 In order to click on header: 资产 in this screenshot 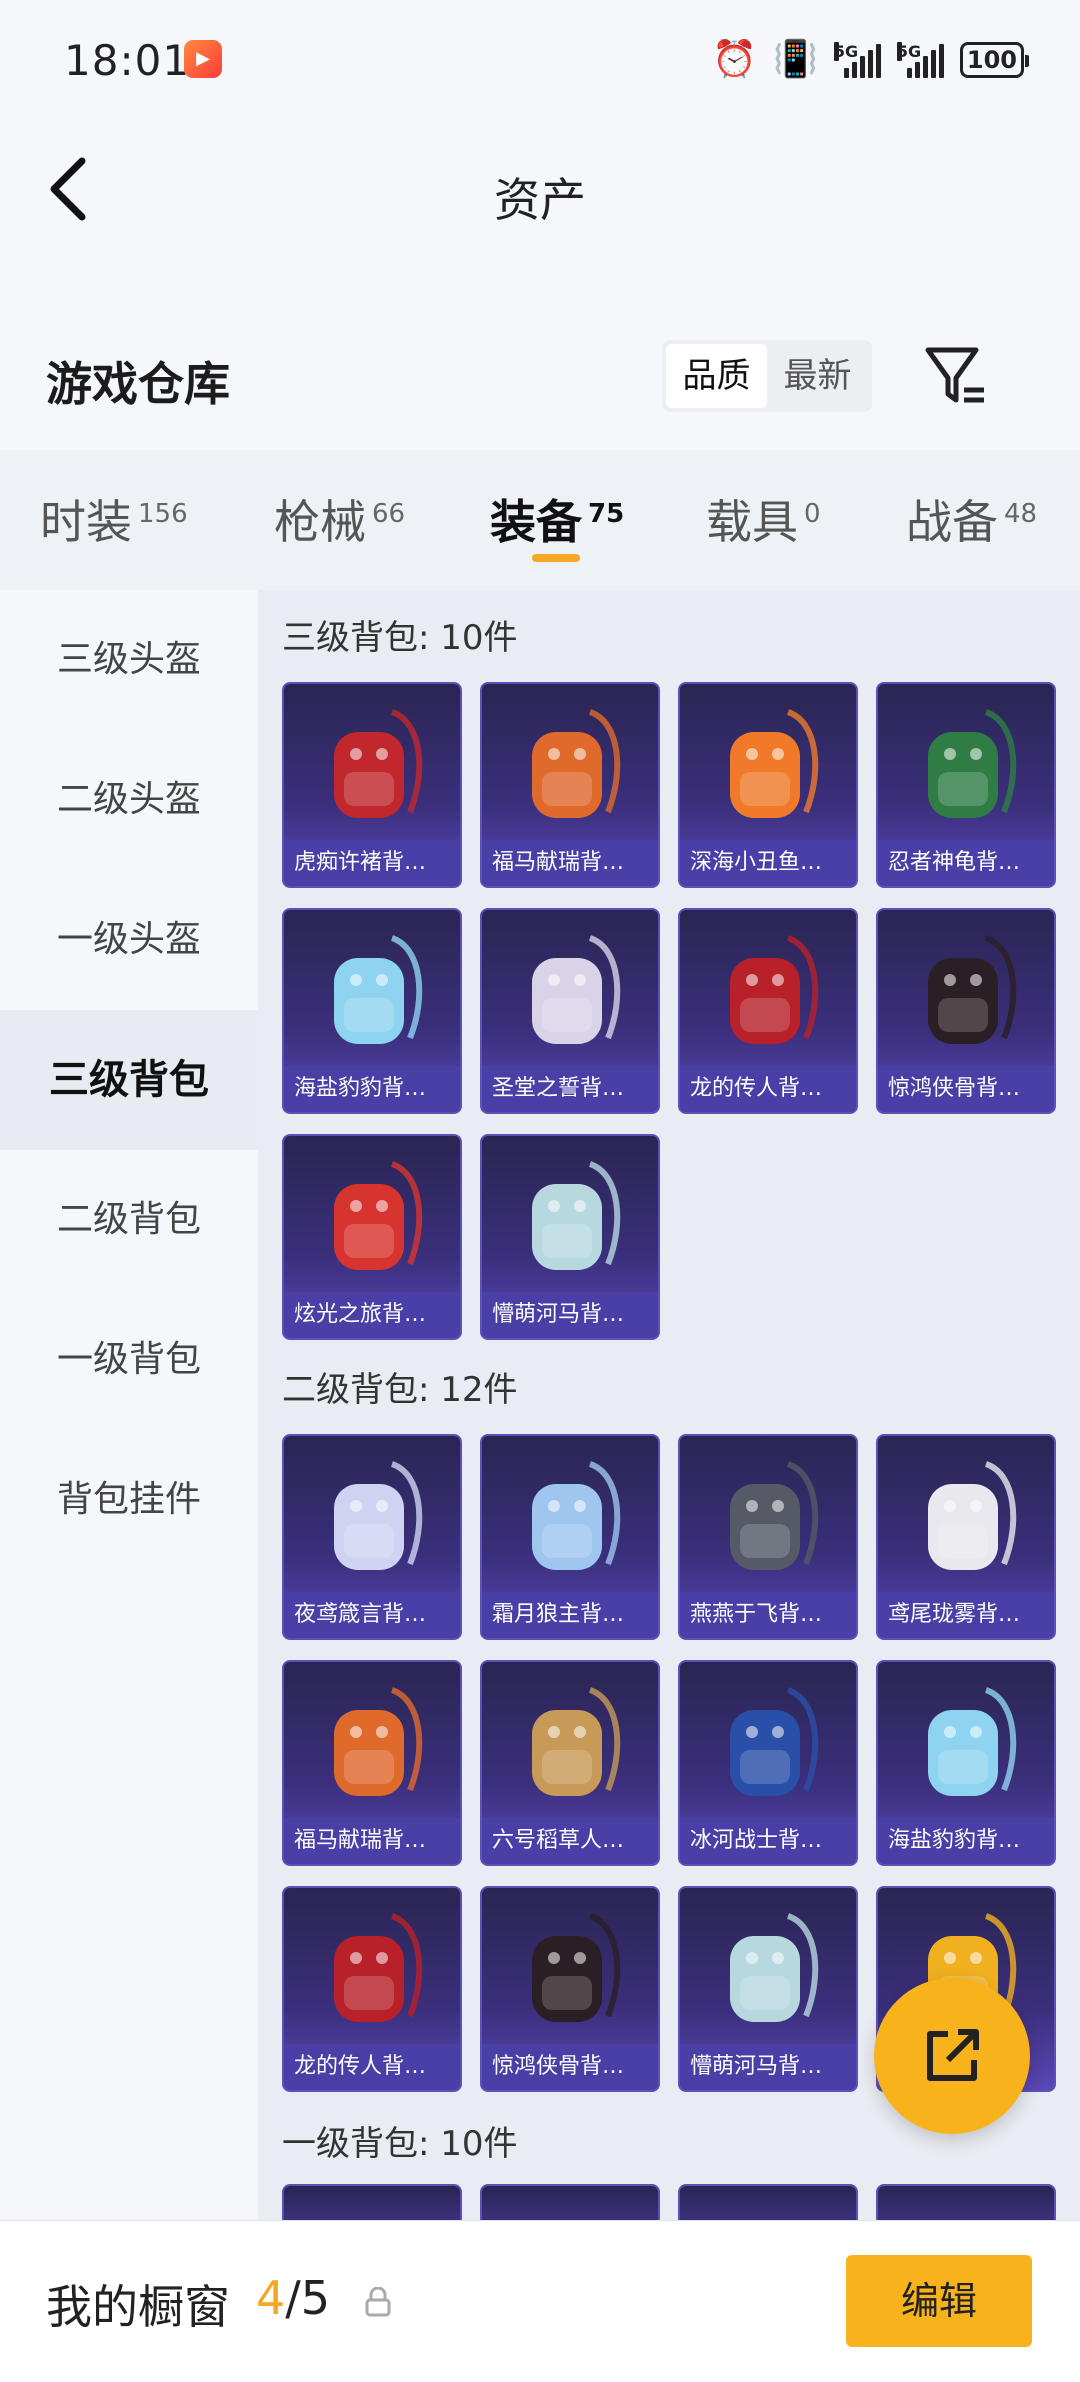, I will do `click(540, 190)`.